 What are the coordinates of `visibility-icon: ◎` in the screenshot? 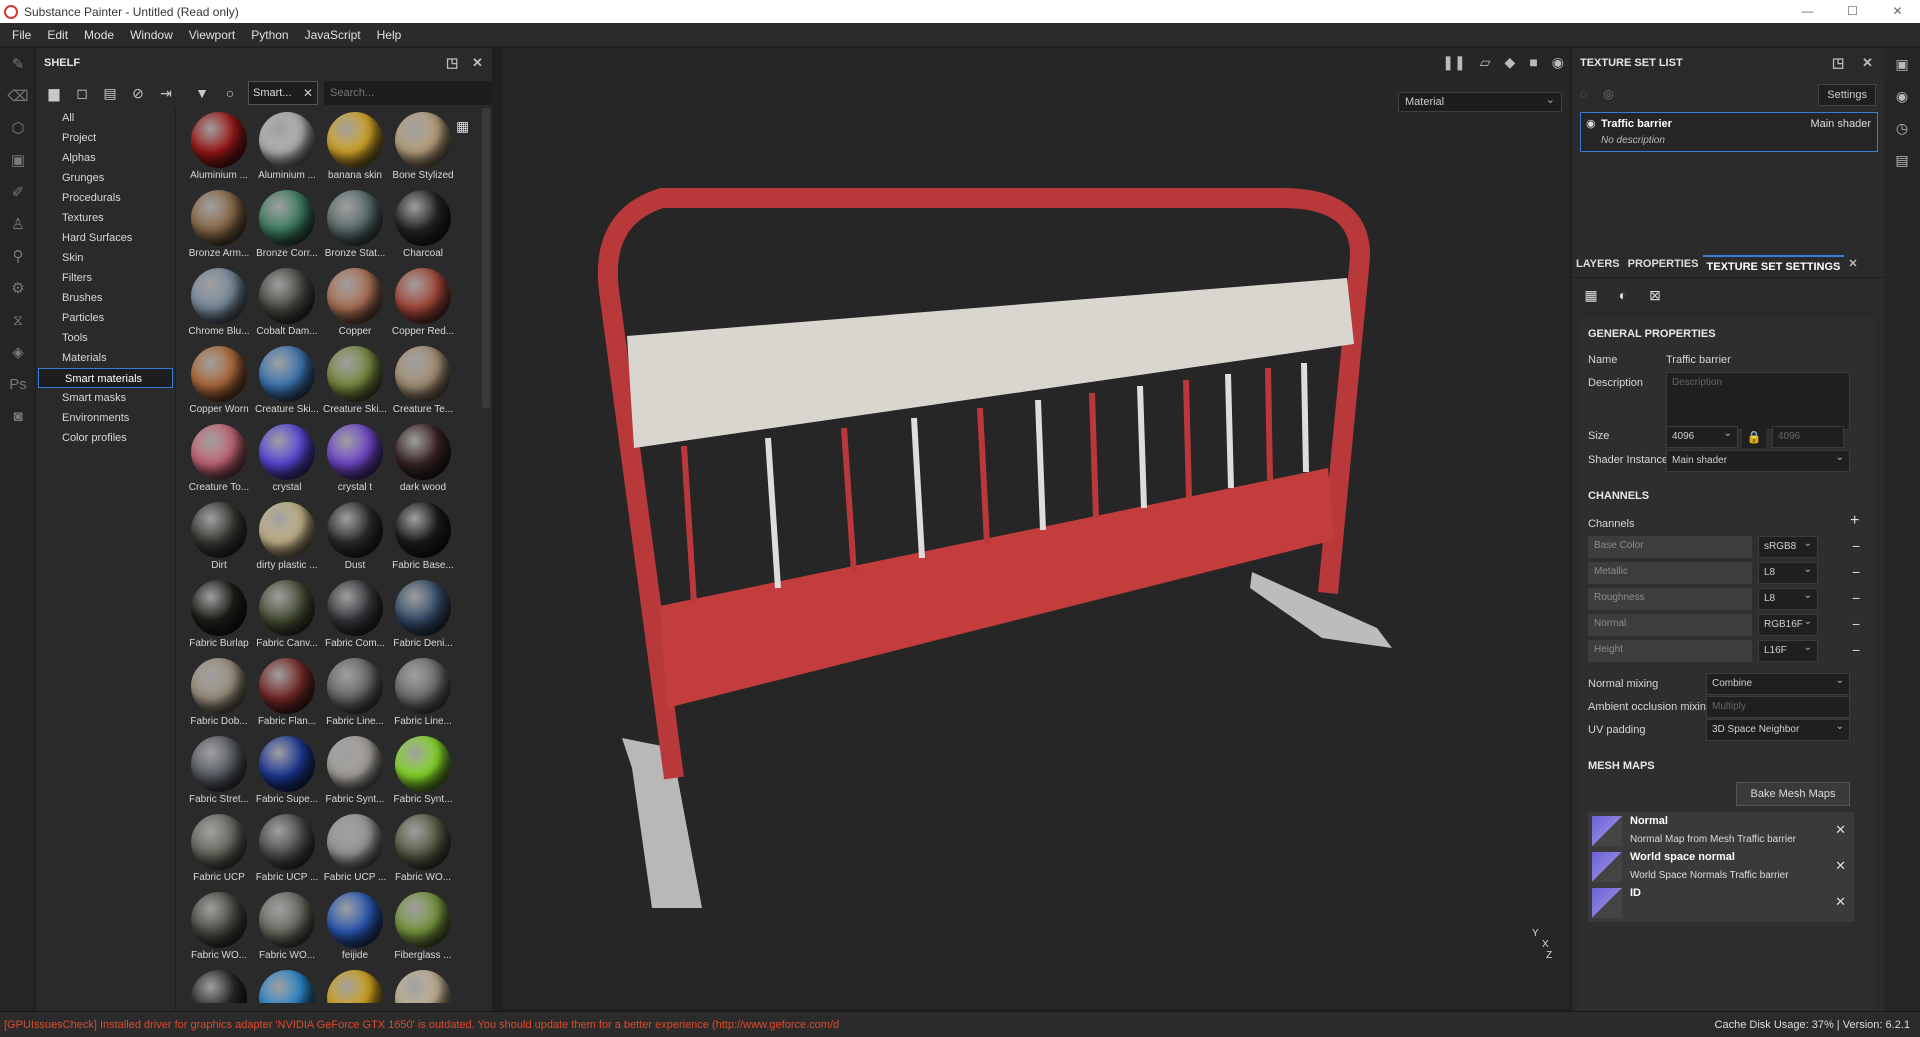 It's located at (1608, 94).